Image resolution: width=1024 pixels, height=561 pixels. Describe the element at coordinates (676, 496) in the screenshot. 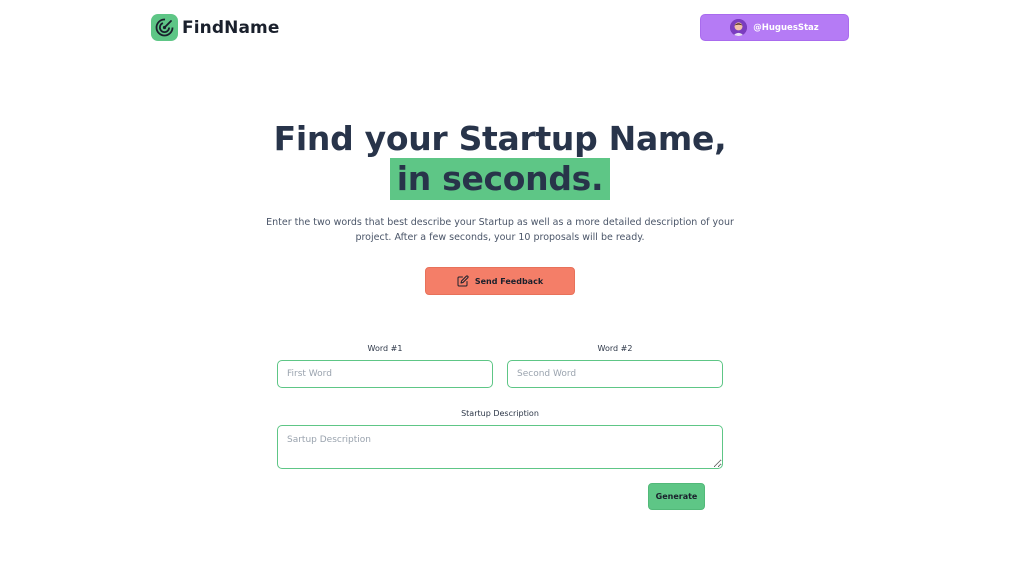

I see `generate-button: Generate` at that location.